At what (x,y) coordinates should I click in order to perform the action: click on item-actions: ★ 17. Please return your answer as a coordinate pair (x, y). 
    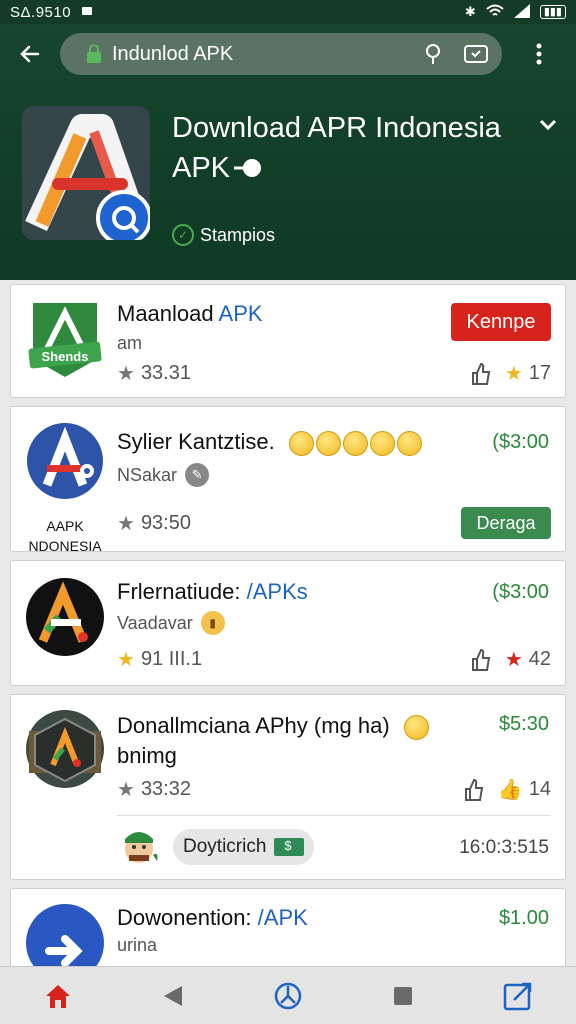
    Looking at the image, I should click on (511, 373).